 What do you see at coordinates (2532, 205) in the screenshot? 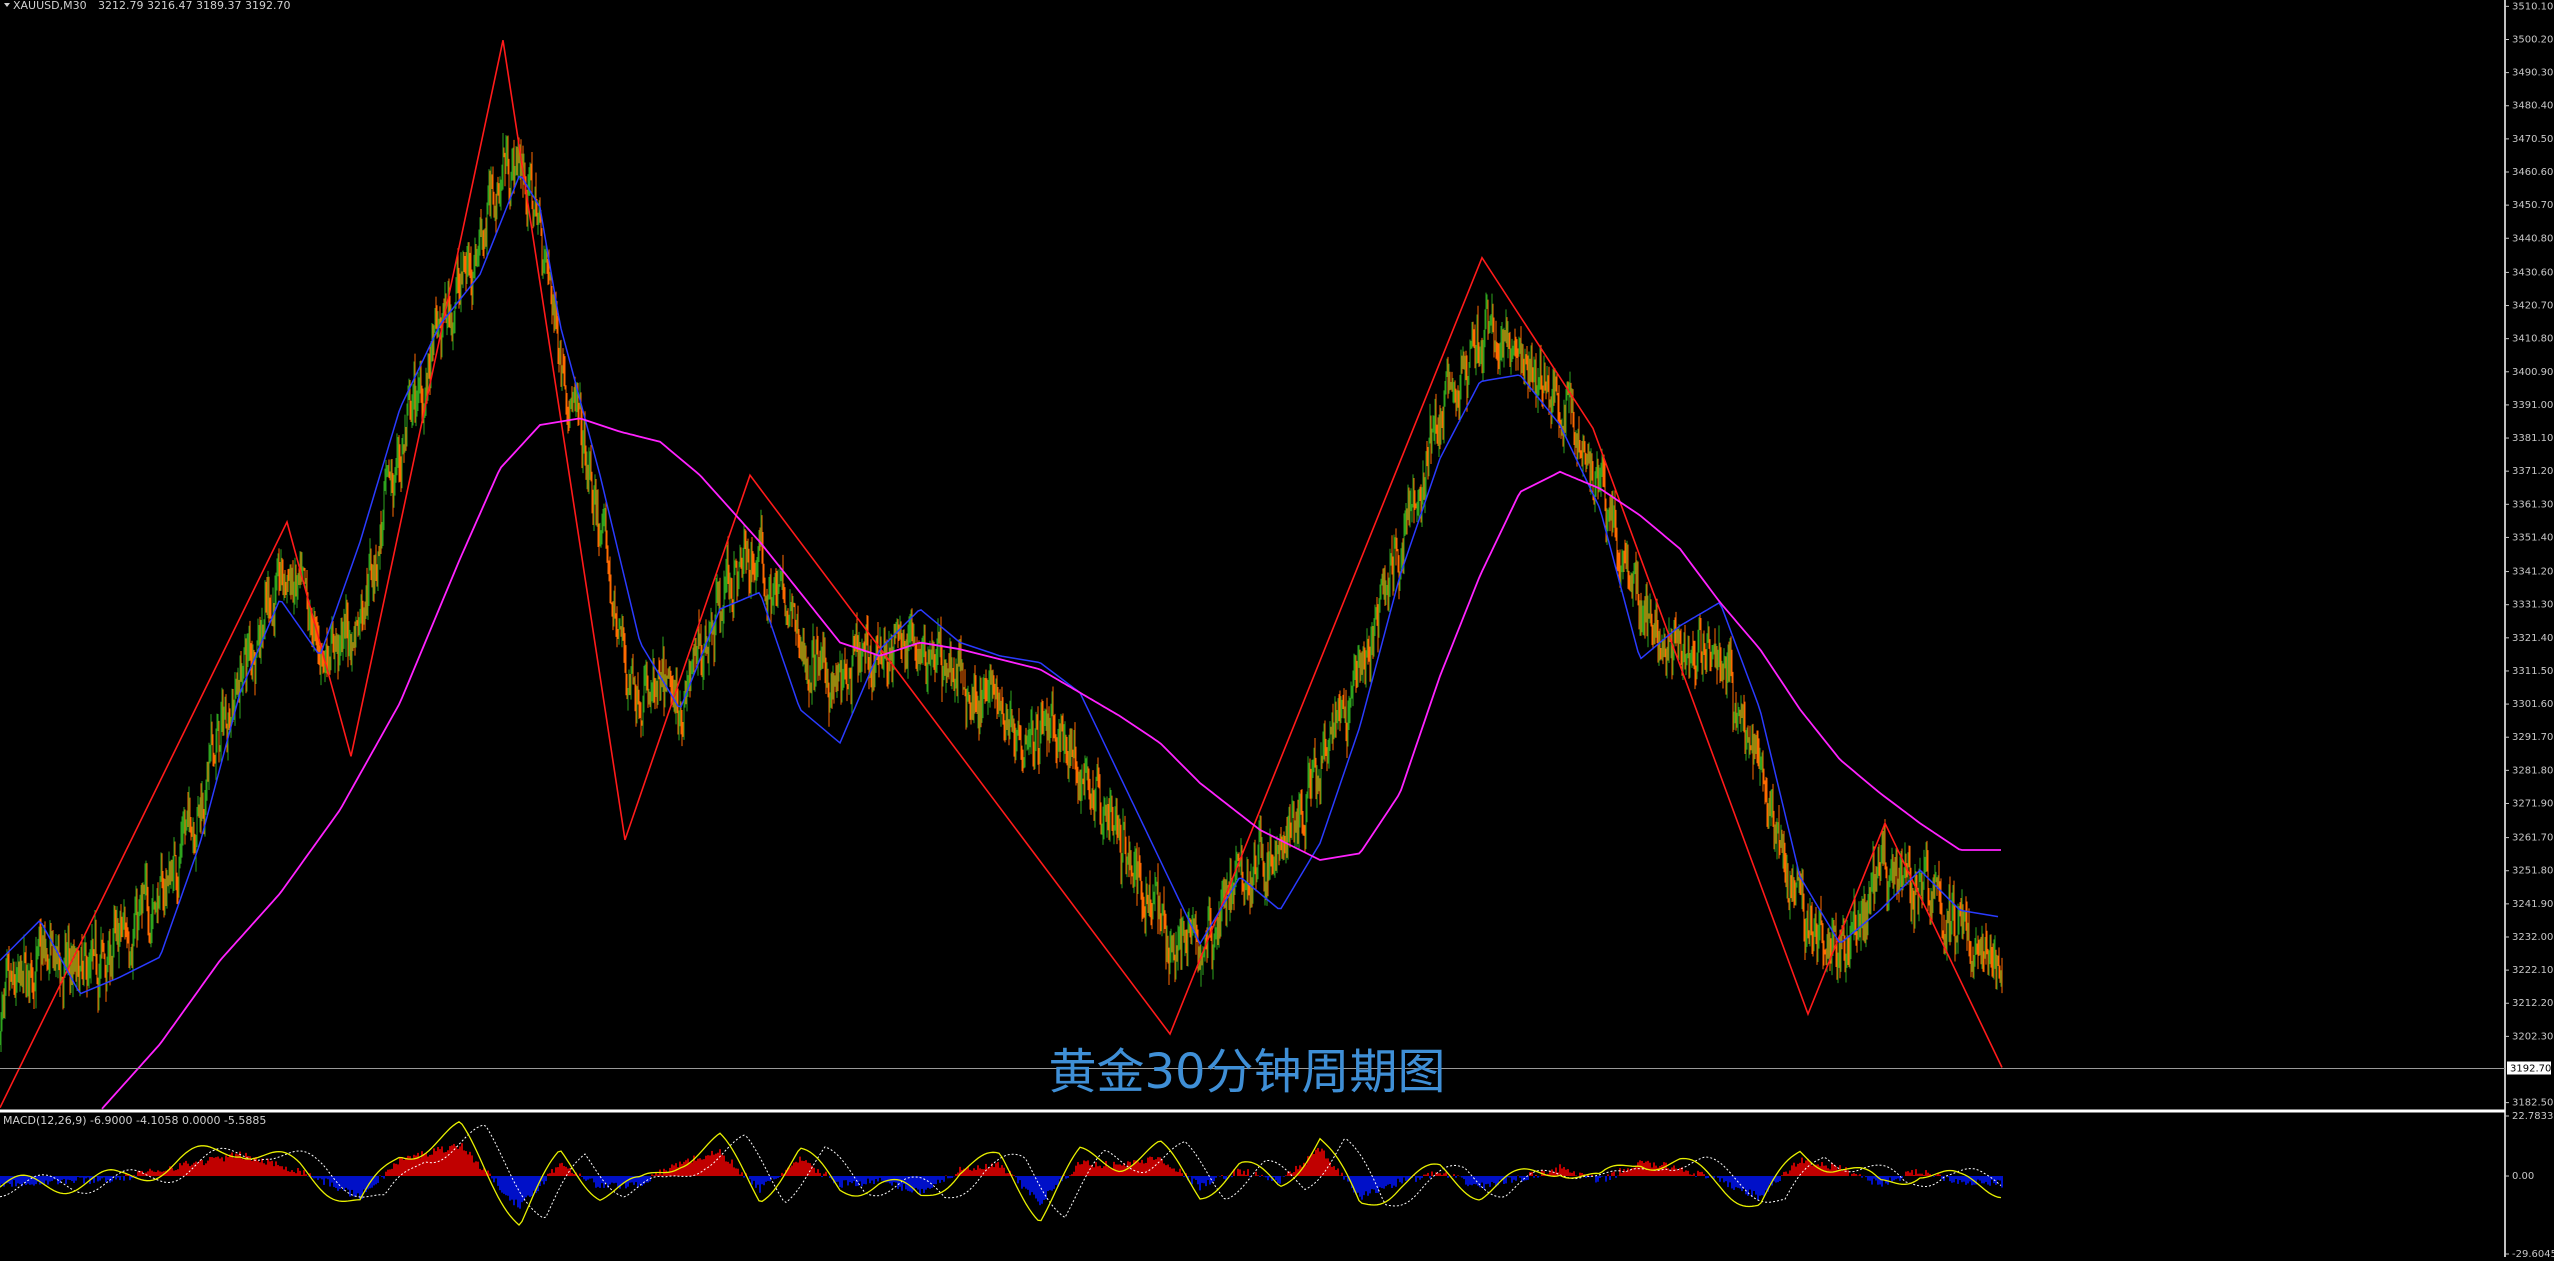
I see `price-tick-label: 3450.70` at bounding box center [2532, 205].